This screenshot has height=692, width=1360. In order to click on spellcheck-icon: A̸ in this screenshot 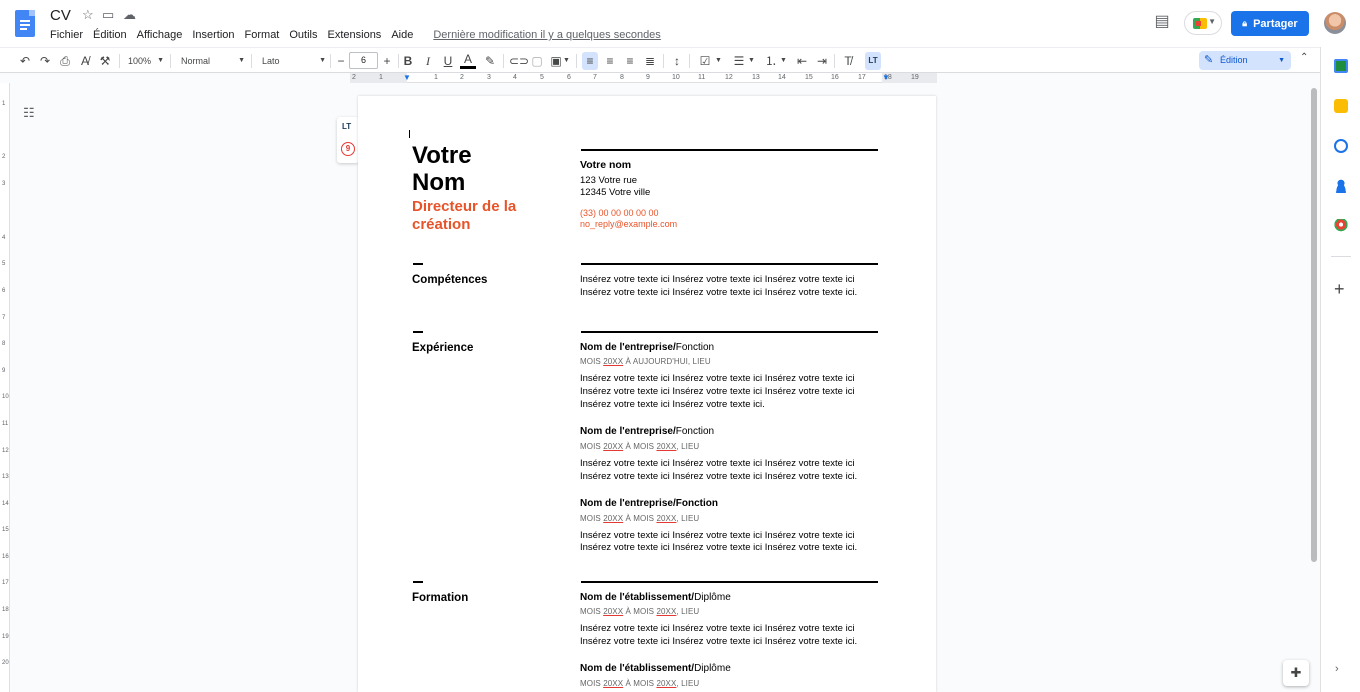, I will do `click(85, 61)`.